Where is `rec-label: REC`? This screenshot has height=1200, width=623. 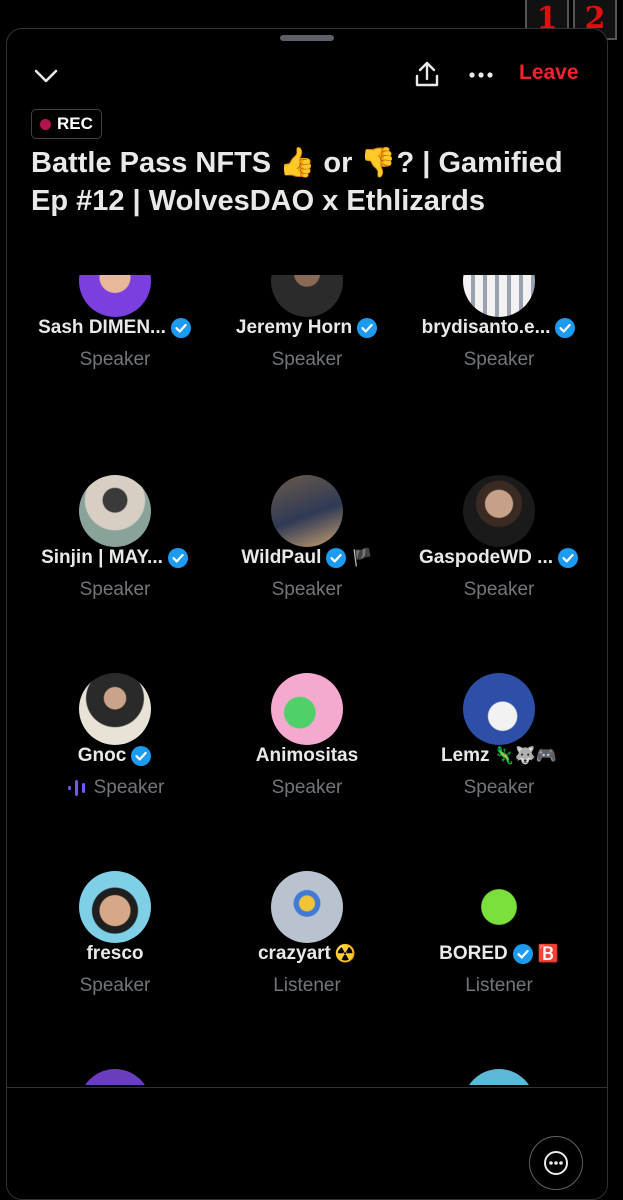 rec-label: REC is located at coordinates (75, 123).